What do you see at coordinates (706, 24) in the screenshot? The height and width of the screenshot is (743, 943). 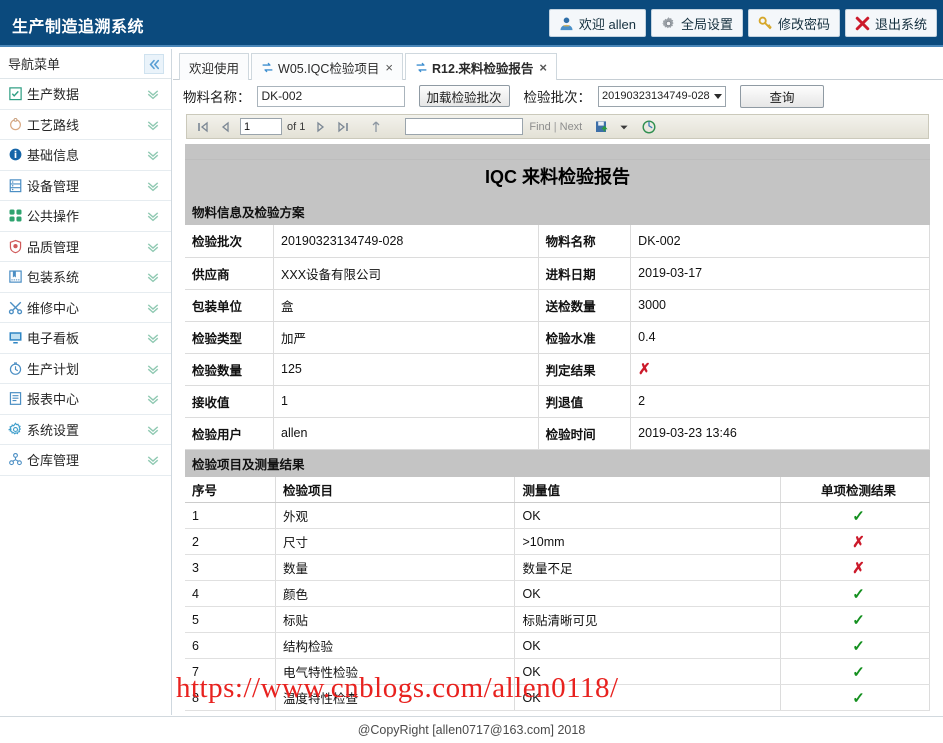 I see `global-settings-label: 全局设置` at bounding box center [706, 24].